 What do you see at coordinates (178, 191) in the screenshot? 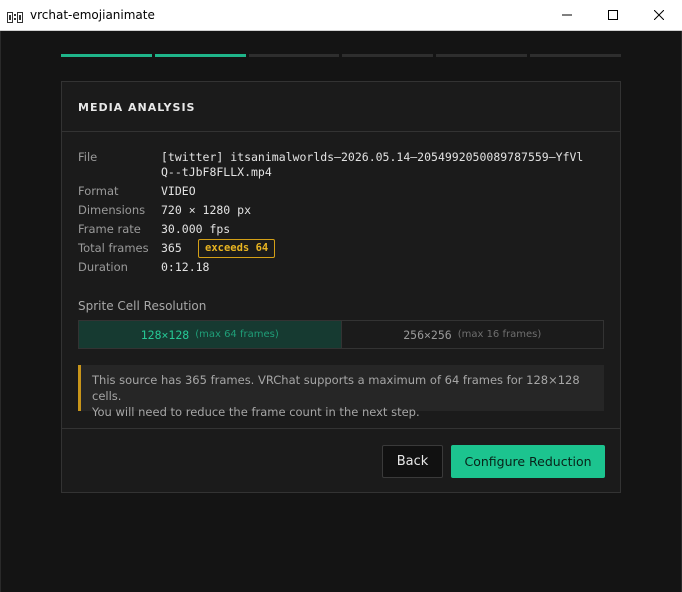
I see `format-value: VIDEO` at bounding box center [178, 191].